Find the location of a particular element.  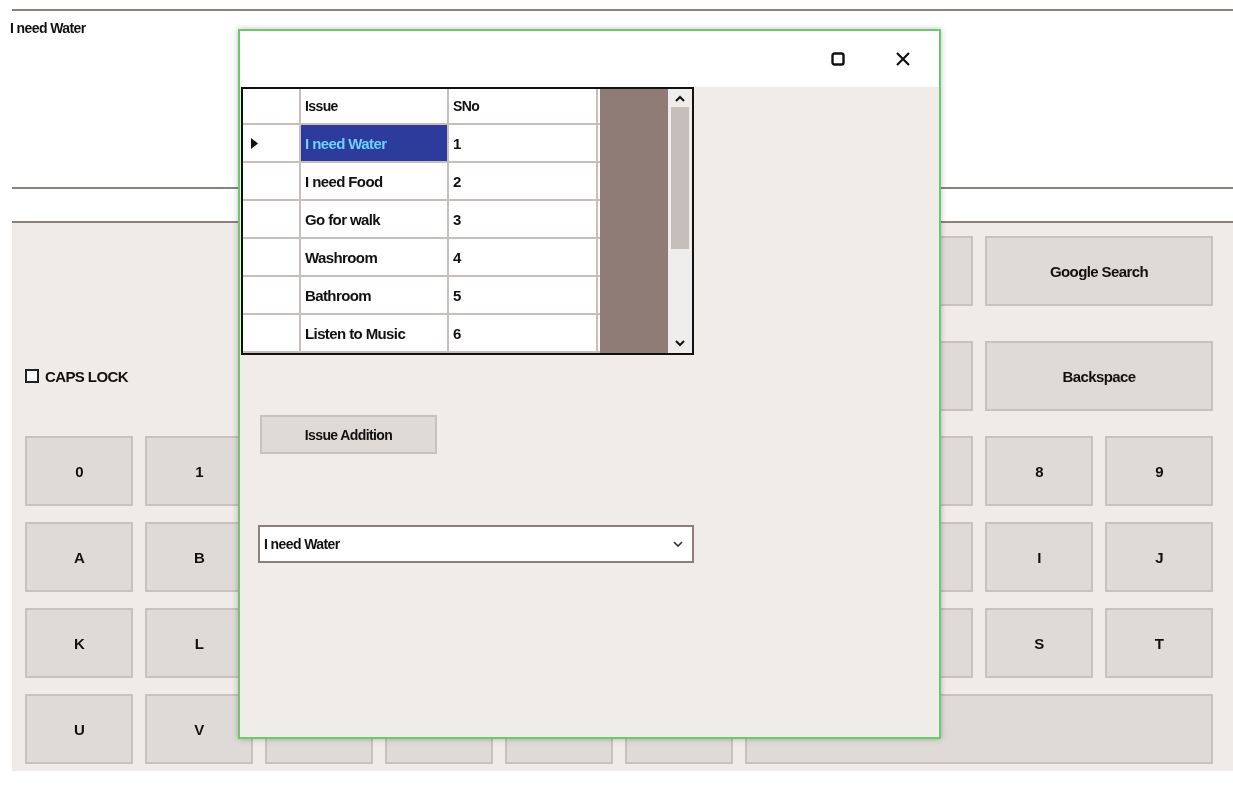

key-button: 8 is located at coordinates (1039, 471).